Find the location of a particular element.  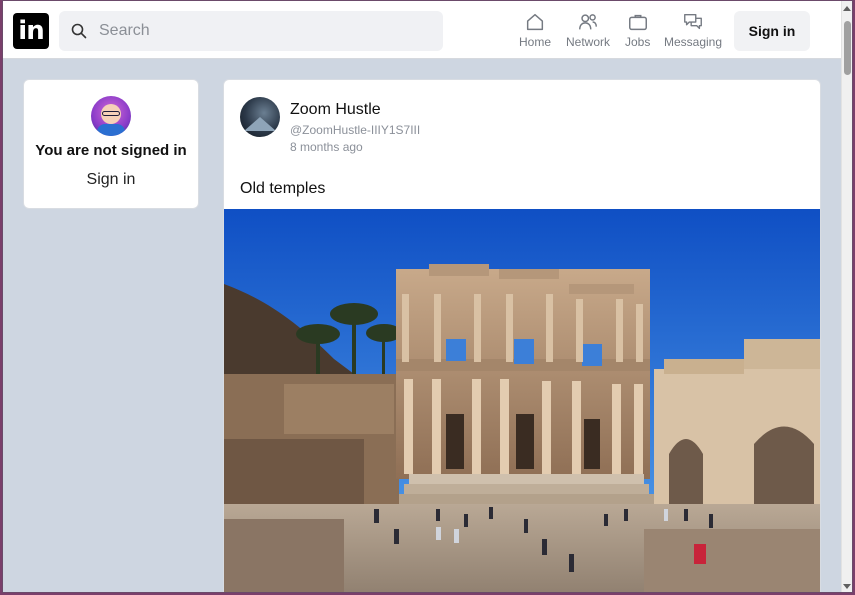

scroll-down-arrow is located at coordinates (847, 586).